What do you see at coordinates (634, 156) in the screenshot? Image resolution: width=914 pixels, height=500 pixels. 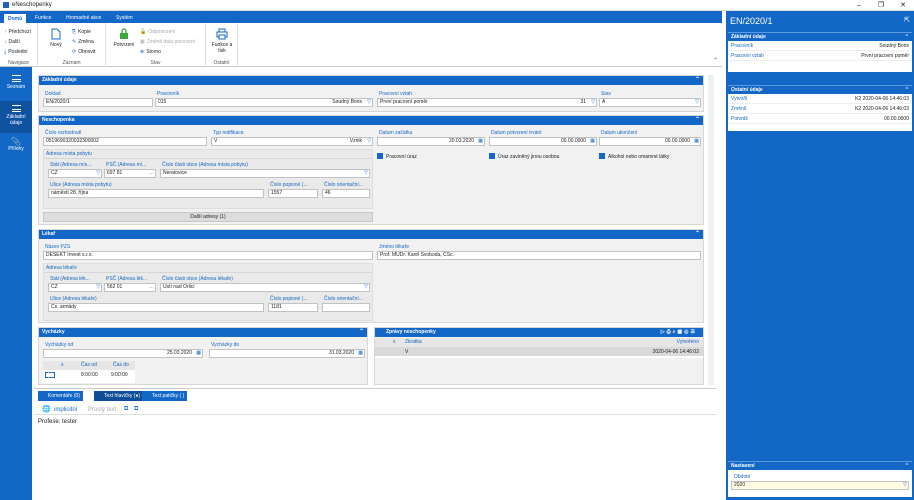 I see `alkohol-checkbox: Alkohol nebo omamné látky` at bounding box center [634, 156].